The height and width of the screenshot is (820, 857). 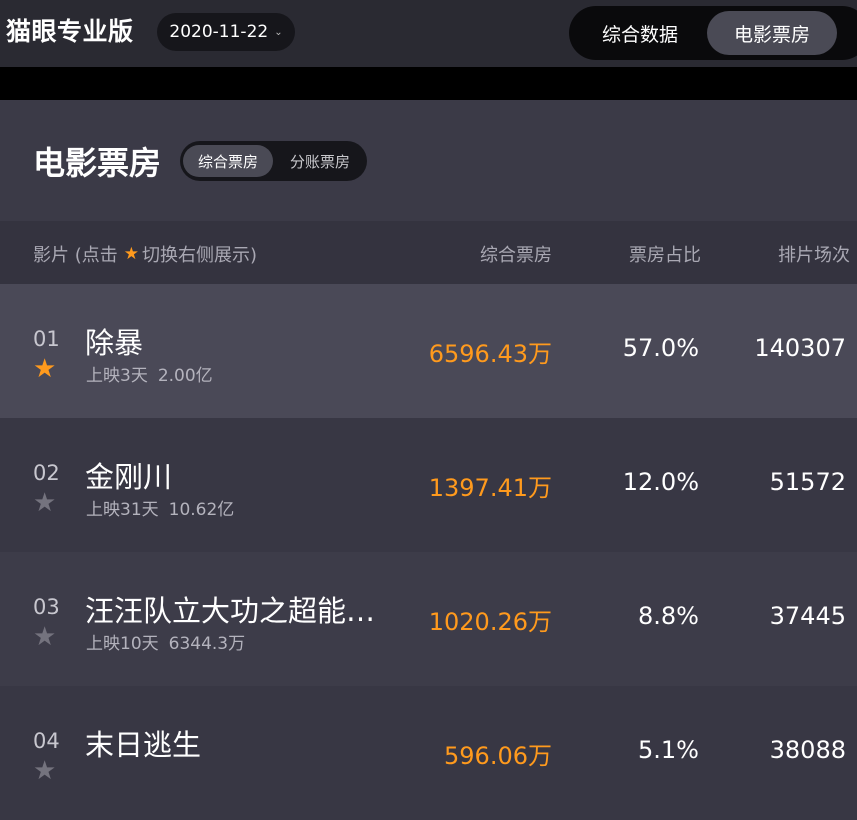 What do you see at coordinates (772, 33) in the screenshot?
I see `tab-box-office: 电影票房` at bounding box center [772, 33].